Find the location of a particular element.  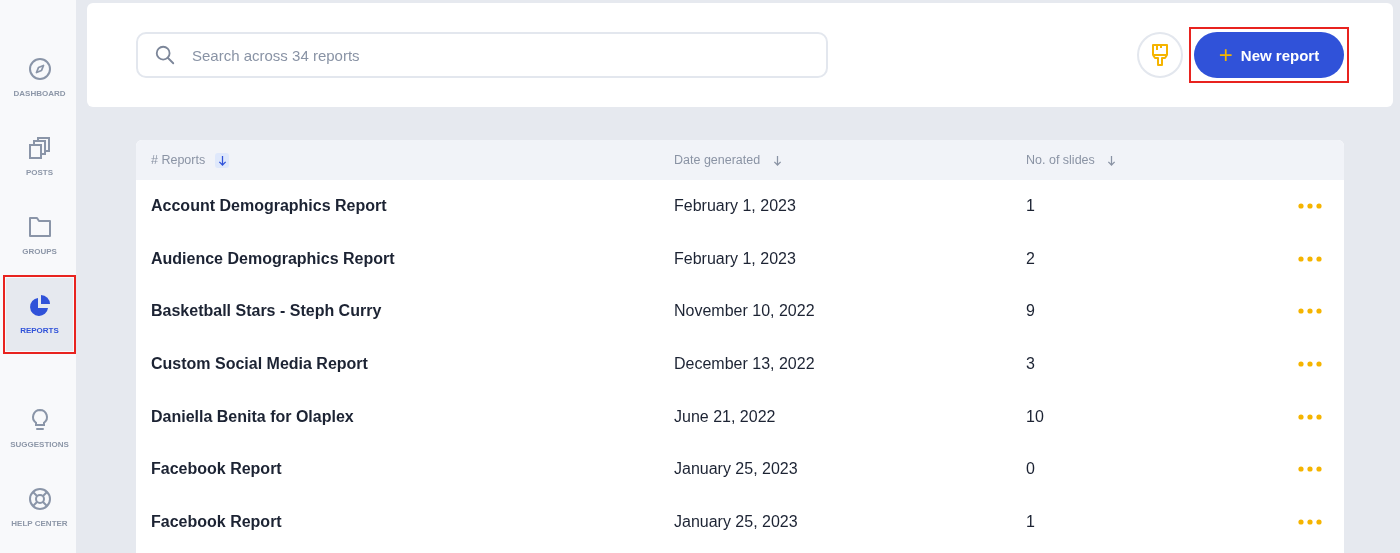

report-name: Basketball Stars - Steph Curry is located at coordinates (266, 311).